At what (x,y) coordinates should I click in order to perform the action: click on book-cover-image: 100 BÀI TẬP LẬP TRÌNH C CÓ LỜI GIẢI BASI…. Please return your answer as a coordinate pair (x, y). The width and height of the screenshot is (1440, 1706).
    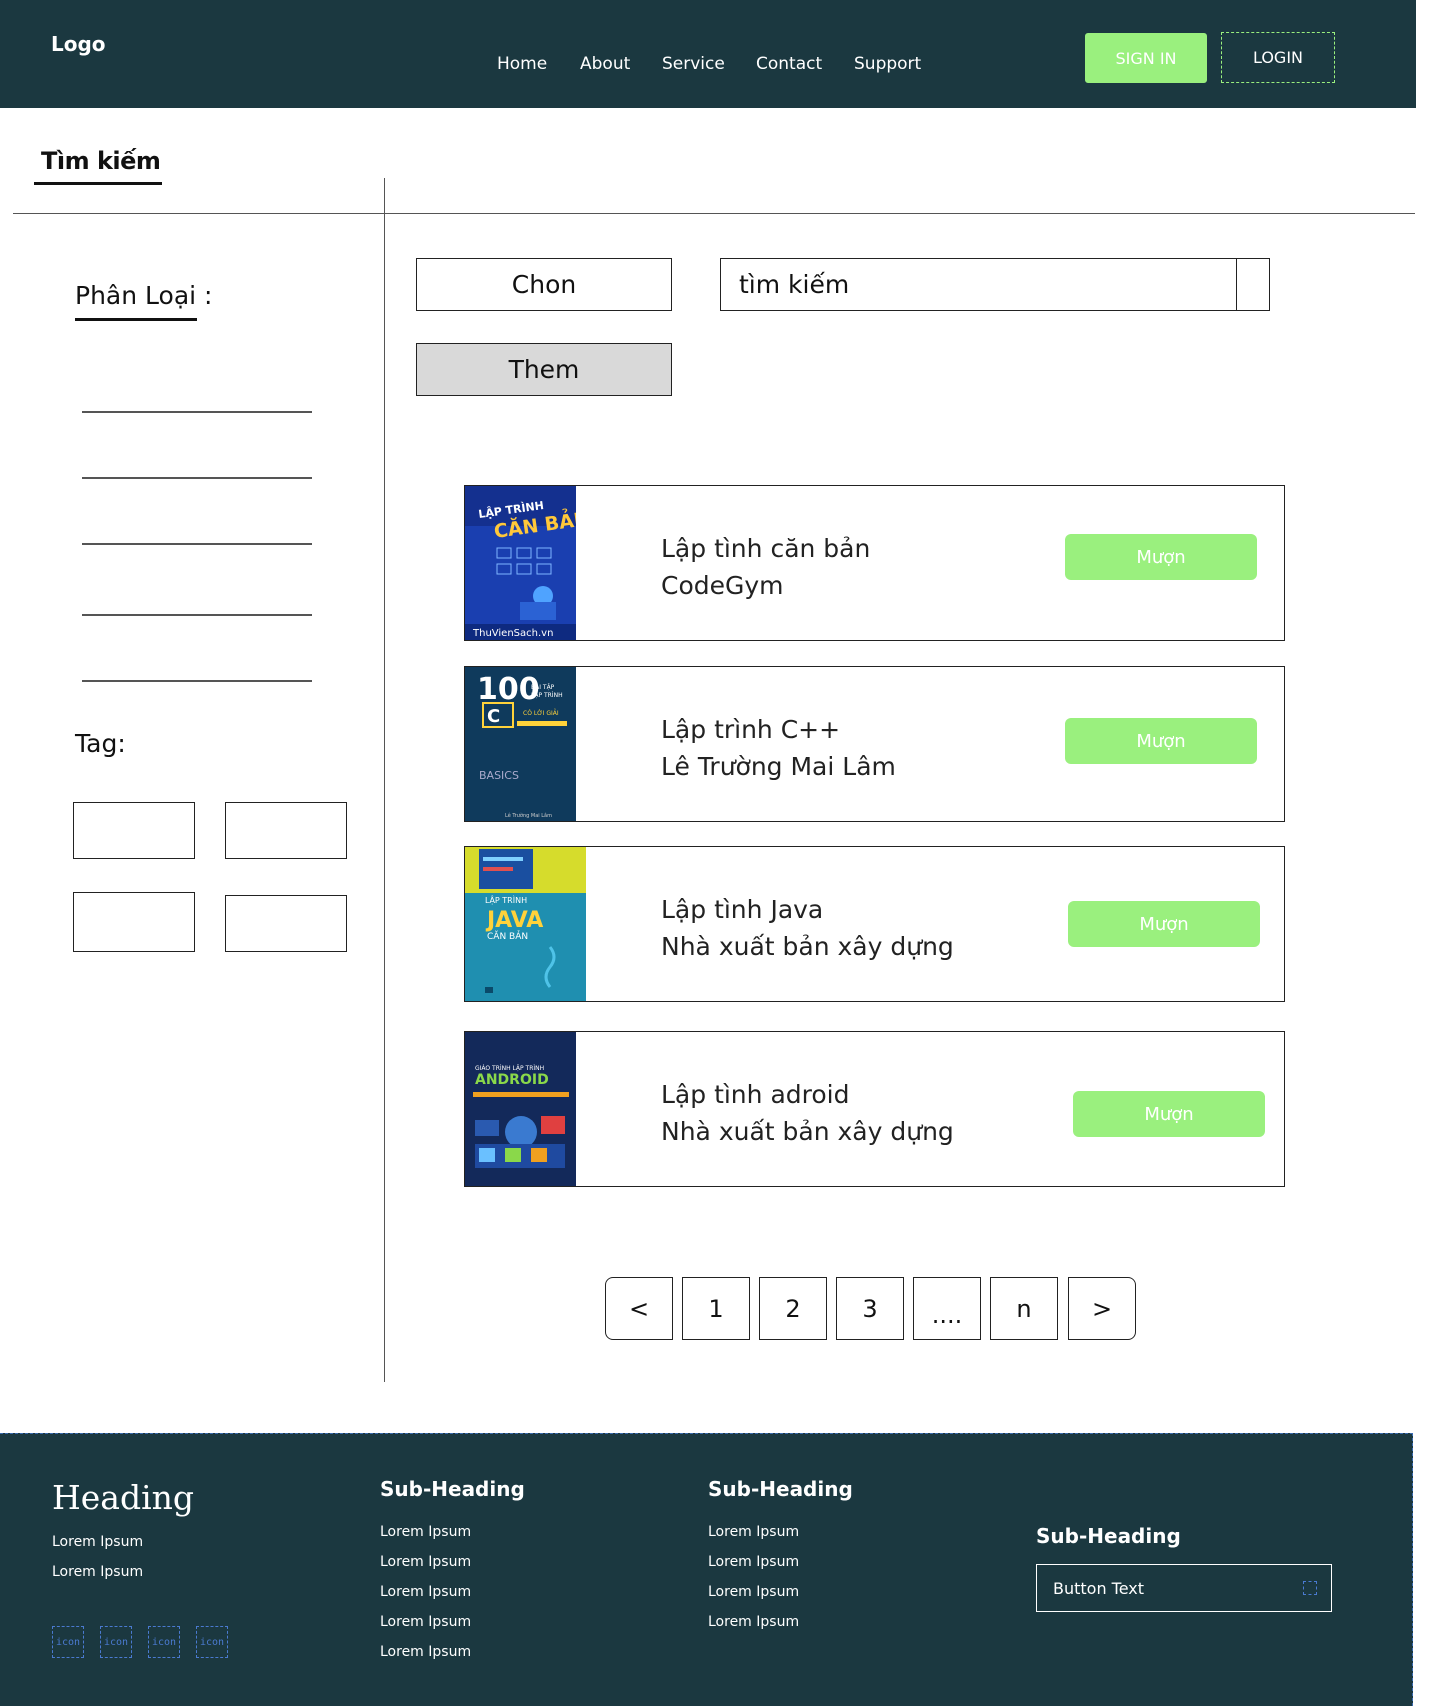
    Looking at the image, I should click on (520, 744).